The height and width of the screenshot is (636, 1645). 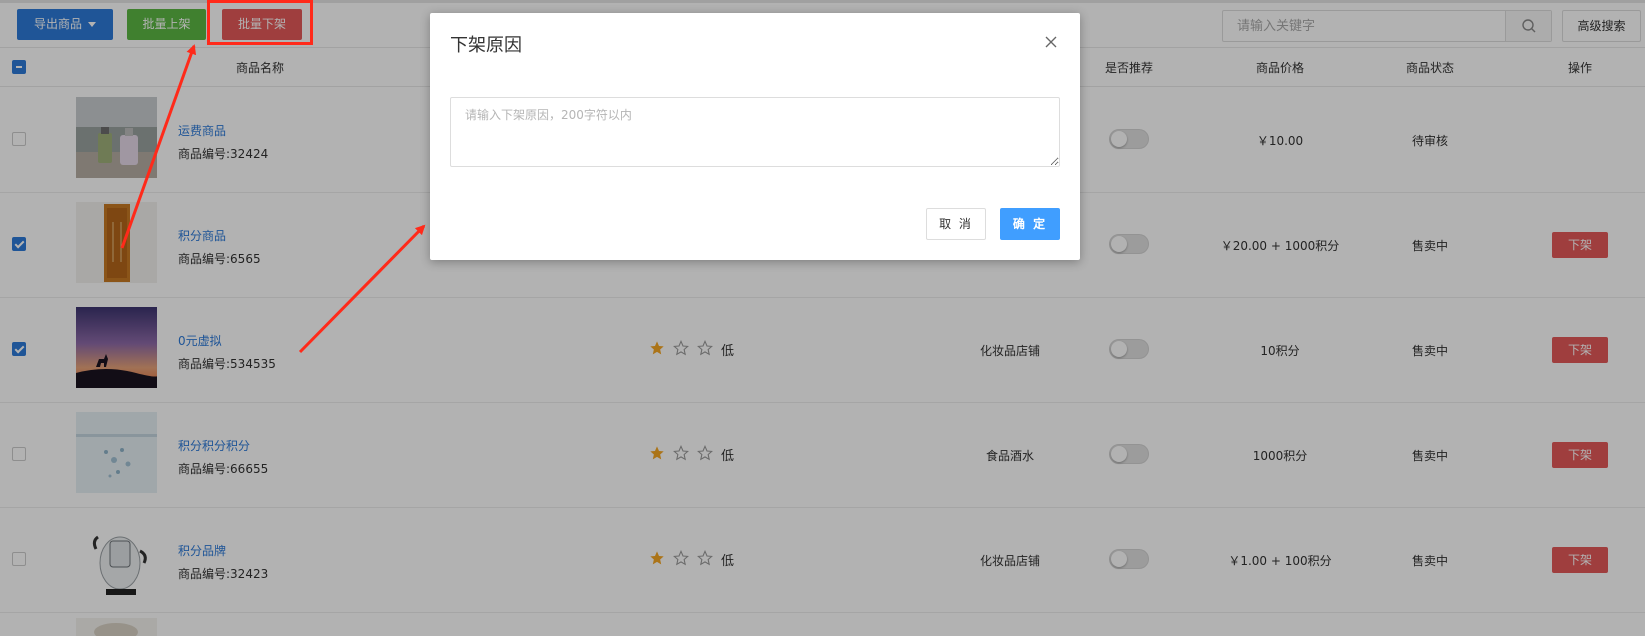 What do you see at coordinates (956, 224) in the screenshot?
I see `cancel-button: 取 消` at bounding box center [956, 224].